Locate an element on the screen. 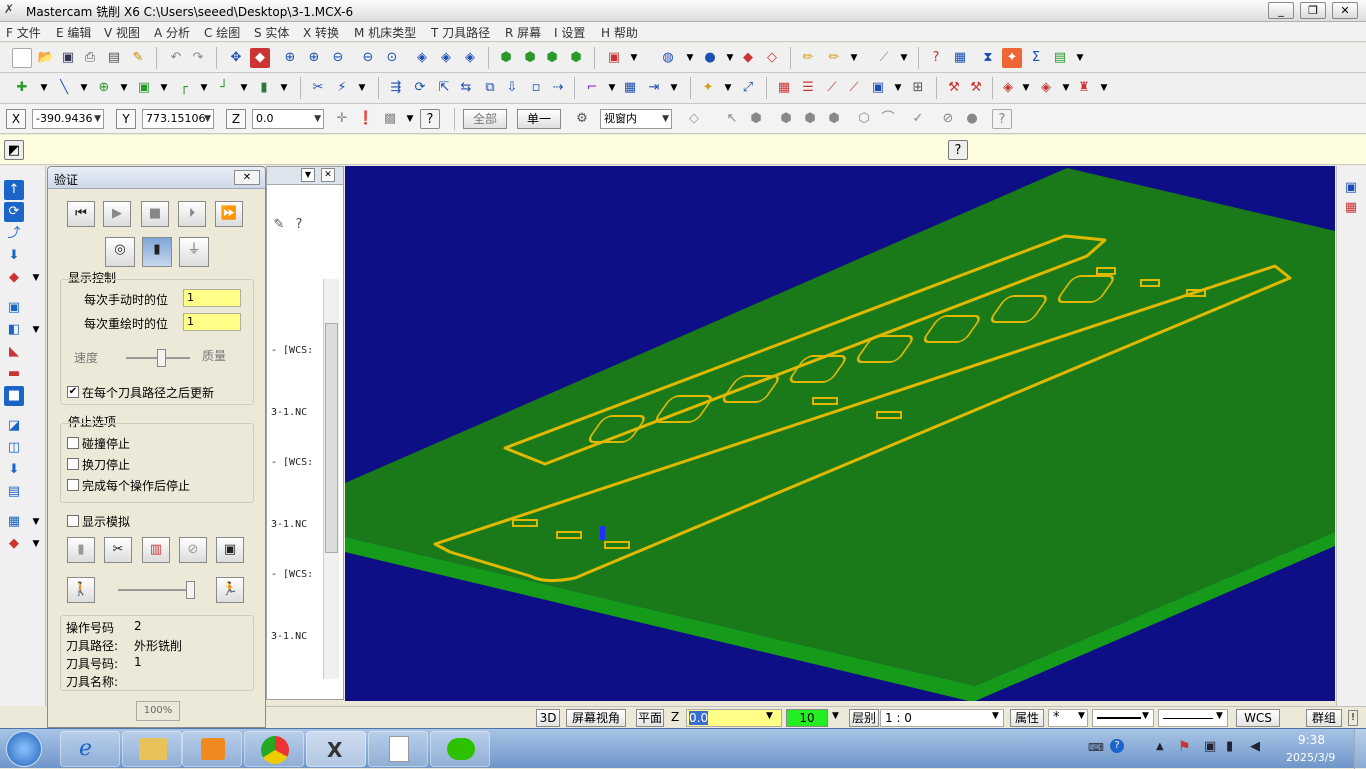 This screenshot has width=1366, height=769. post-icon: ♜ is located at coordinates (1084, 88).